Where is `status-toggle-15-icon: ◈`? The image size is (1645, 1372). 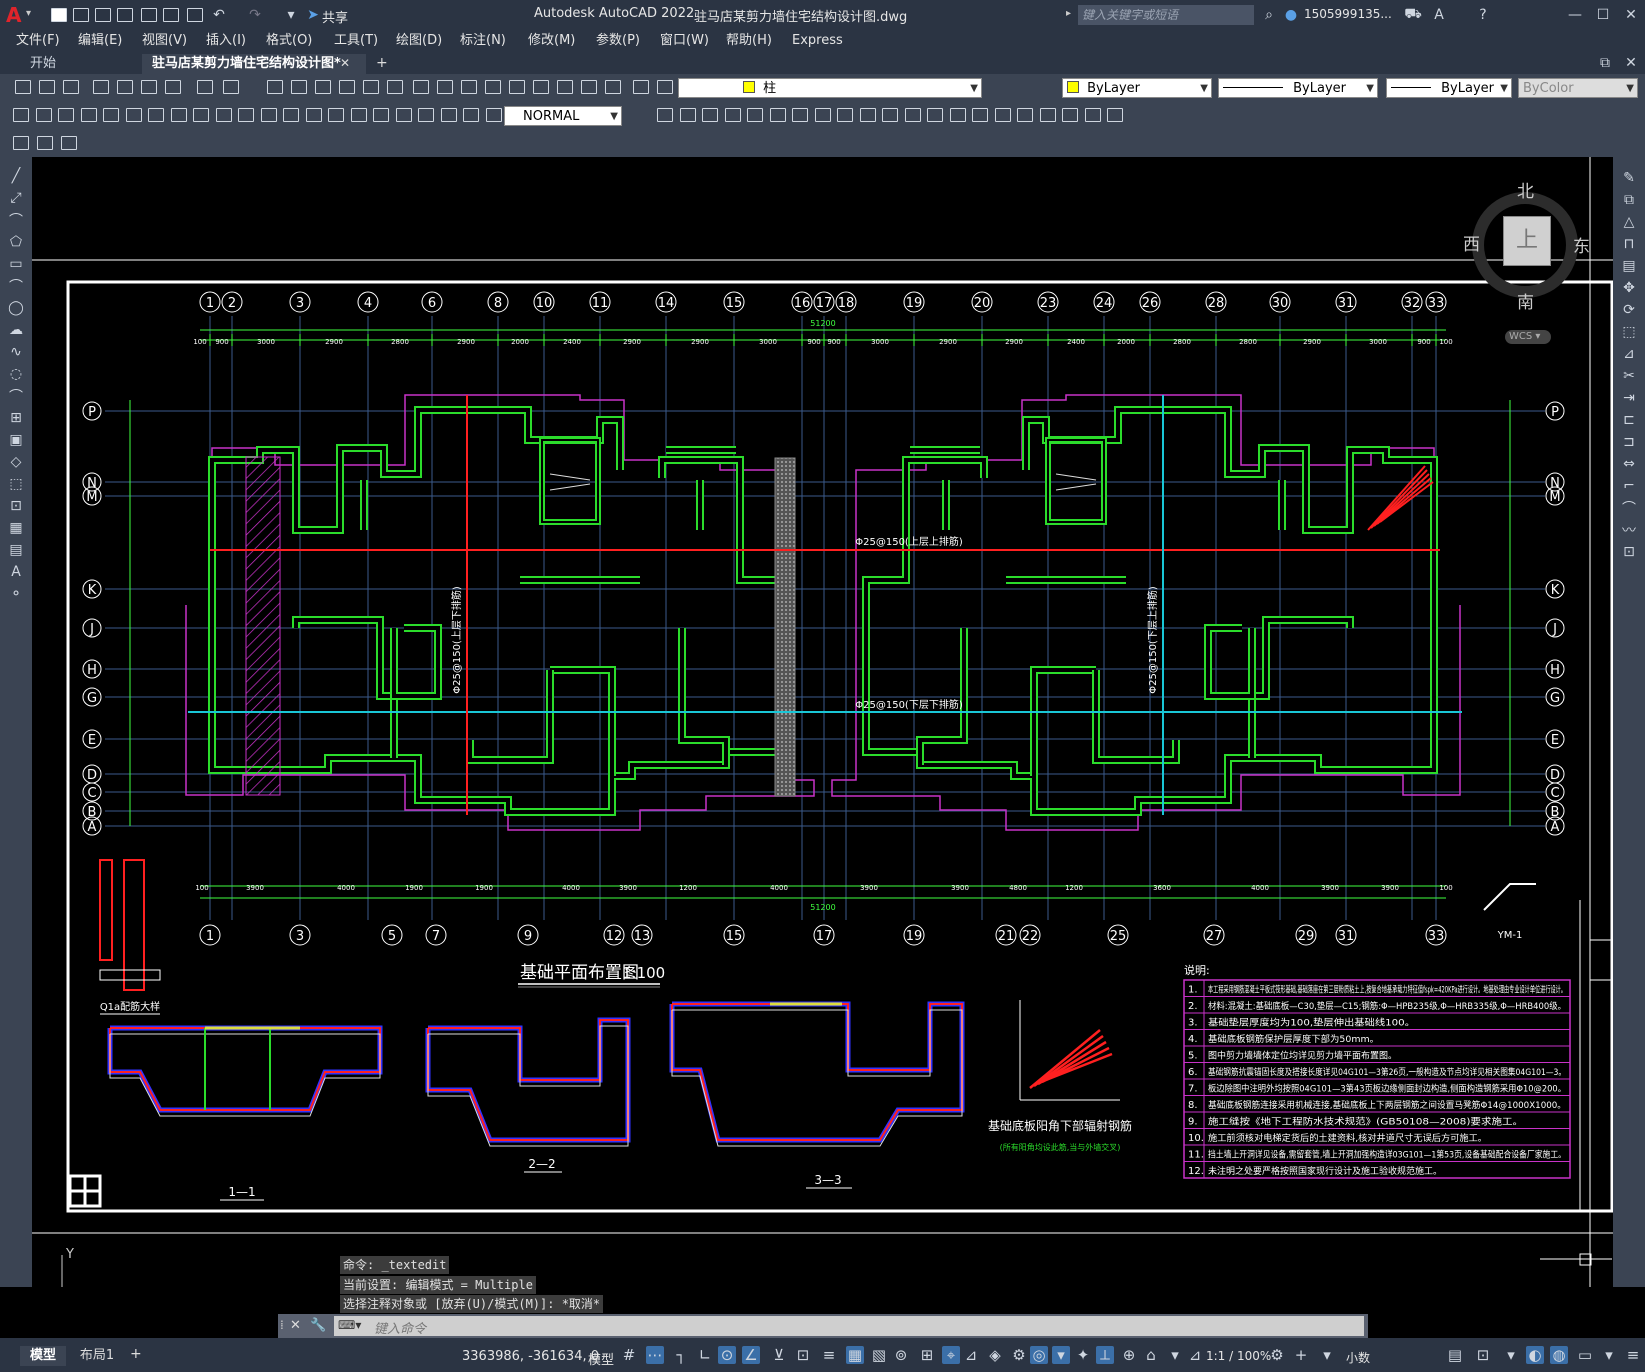 status-toggle-15-icon: ◈ is located at coordinates (995, 1355).